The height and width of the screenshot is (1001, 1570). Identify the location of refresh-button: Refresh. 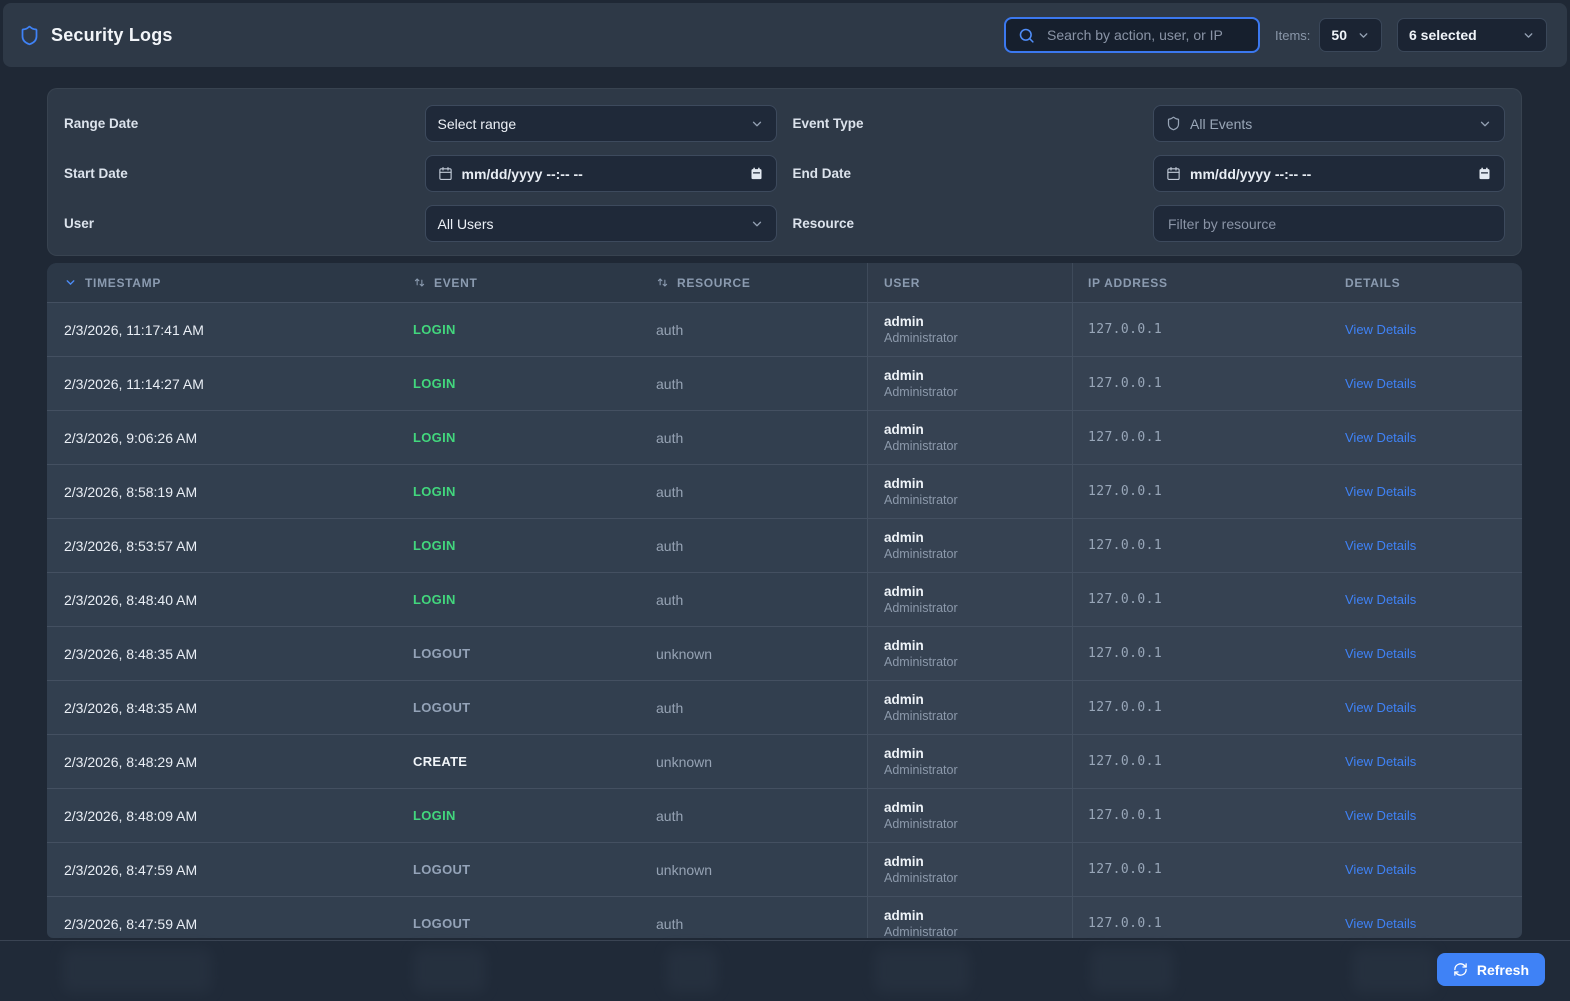
(1490, 969).